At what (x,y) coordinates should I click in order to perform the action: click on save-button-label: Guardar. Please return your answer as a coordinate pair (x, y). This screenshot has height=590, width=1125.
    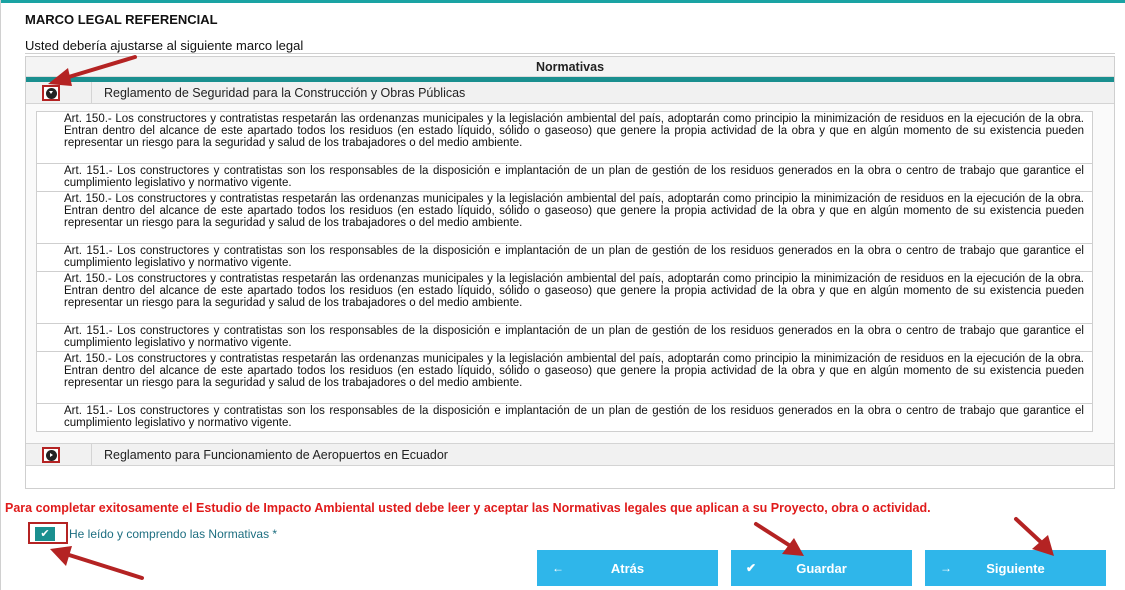
    Looking at the image, I should click on (821, 568).